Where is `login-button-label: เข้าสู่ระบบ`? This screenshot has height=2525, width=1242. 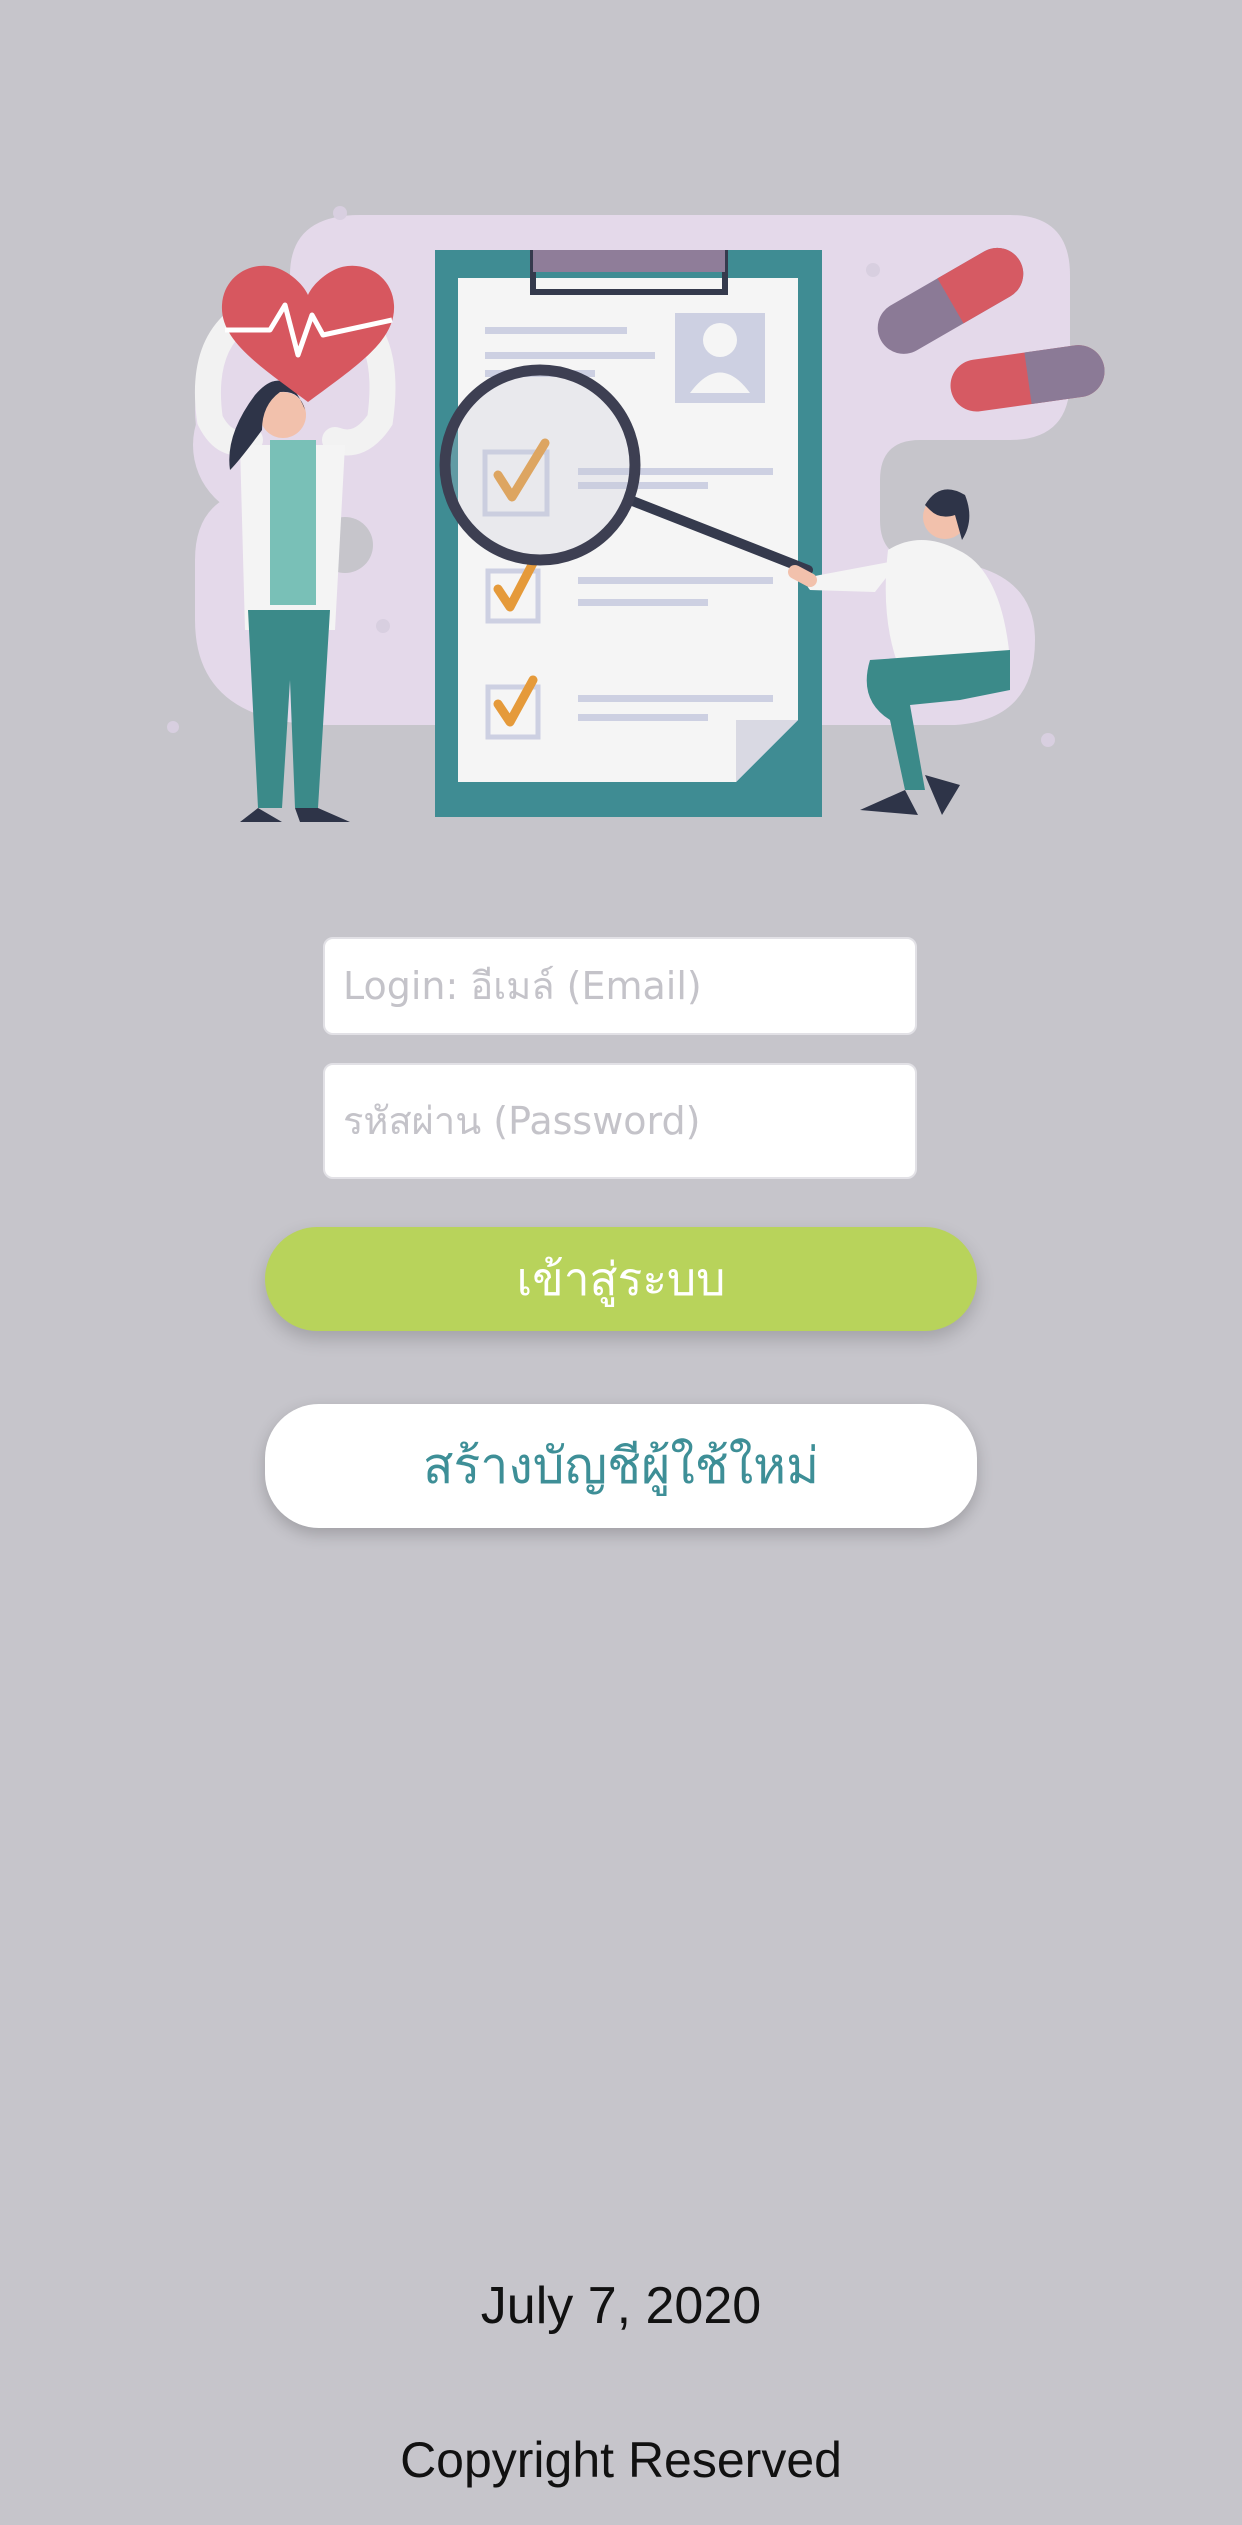
login-button-label: เข้าสู่ระบบ is located at coordinates (621, 1278).